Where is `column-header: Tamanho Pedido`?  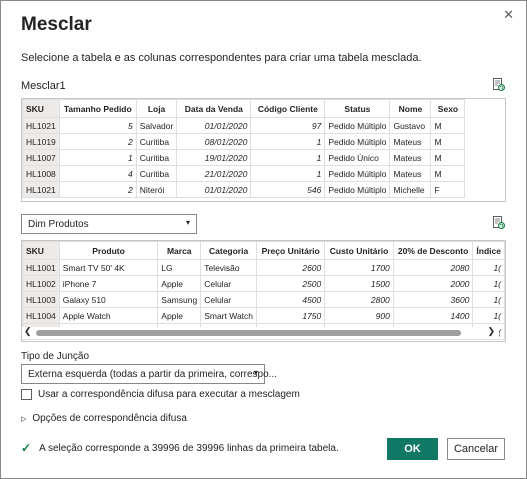
column-header: Tamanho Pedido is located at coordinates (97, 108).